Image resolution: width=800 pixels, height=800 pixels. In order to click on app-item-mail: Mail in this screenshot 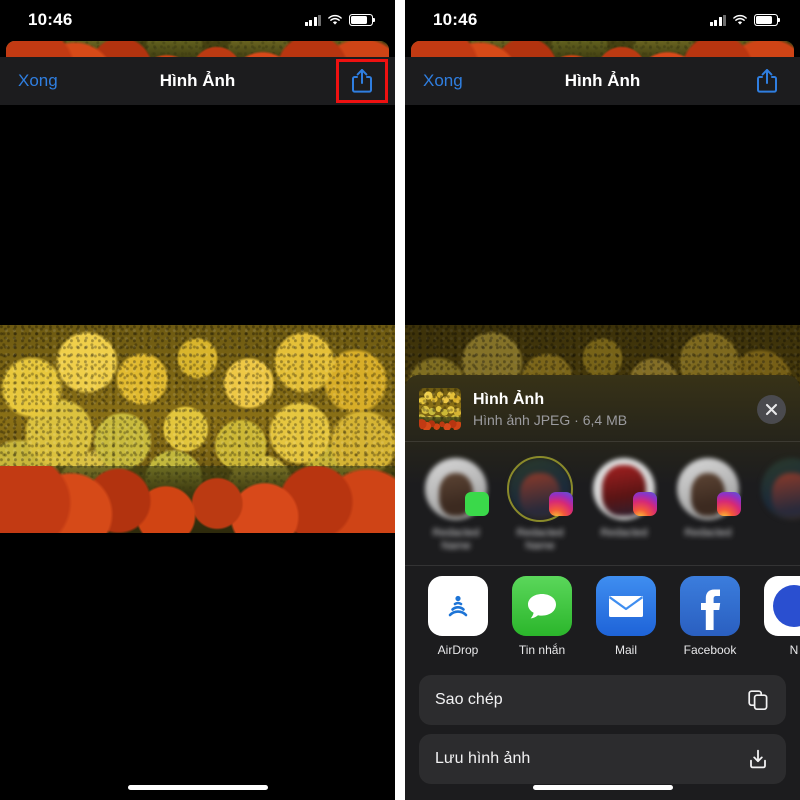, I will do `click(626, 616)`.